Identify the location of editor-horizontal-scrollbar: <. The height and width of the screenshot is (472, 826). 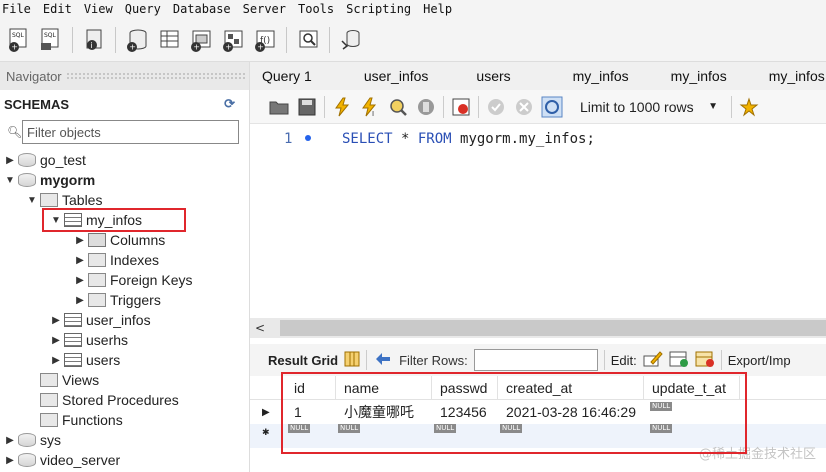
(538, 328).